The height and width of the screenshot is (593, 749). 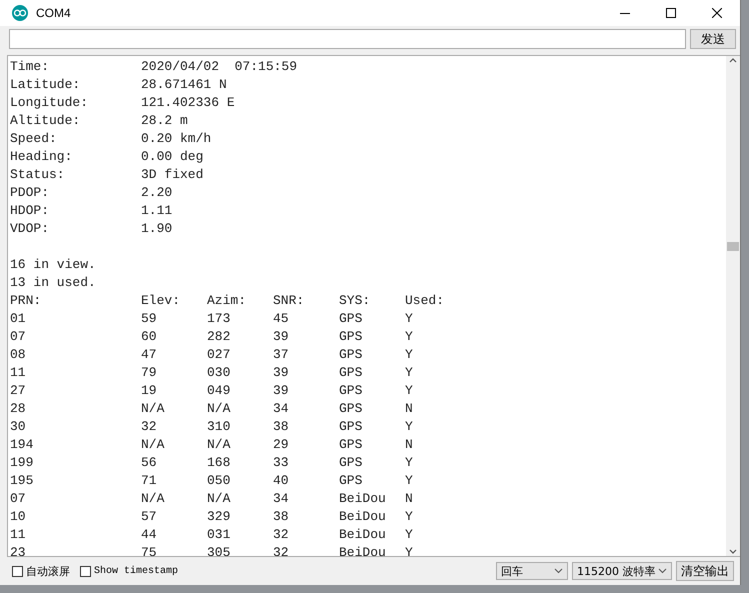 I want to click on output-line: 13 in used., so click(x=53, y=283).